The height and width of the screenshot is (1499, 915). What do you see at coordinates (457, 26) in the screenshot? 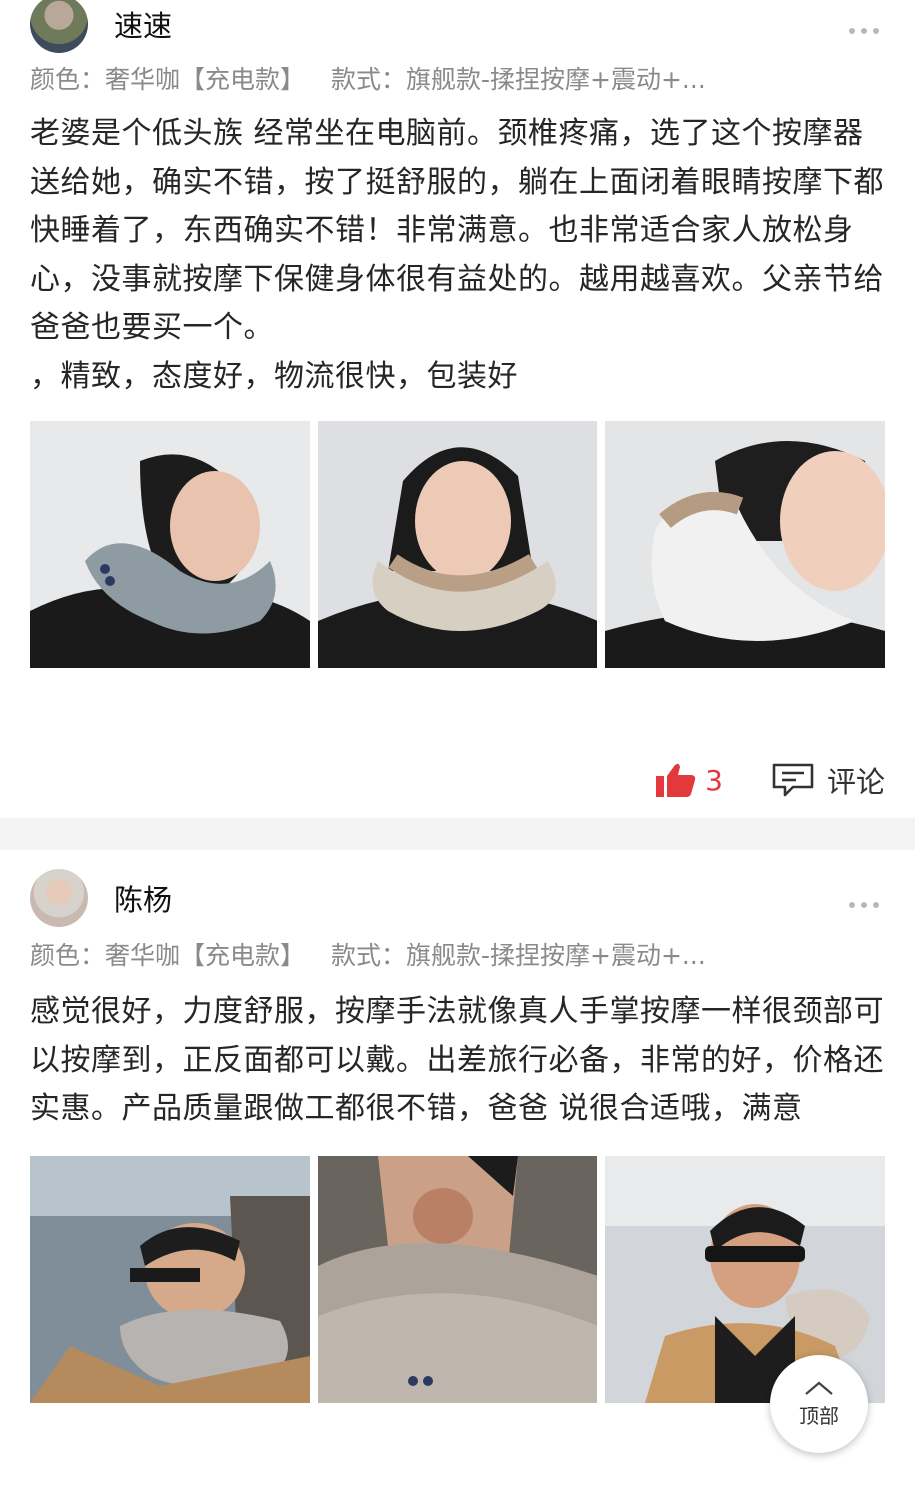
I see `review-header: 速速` at bounding box center [457, 26].